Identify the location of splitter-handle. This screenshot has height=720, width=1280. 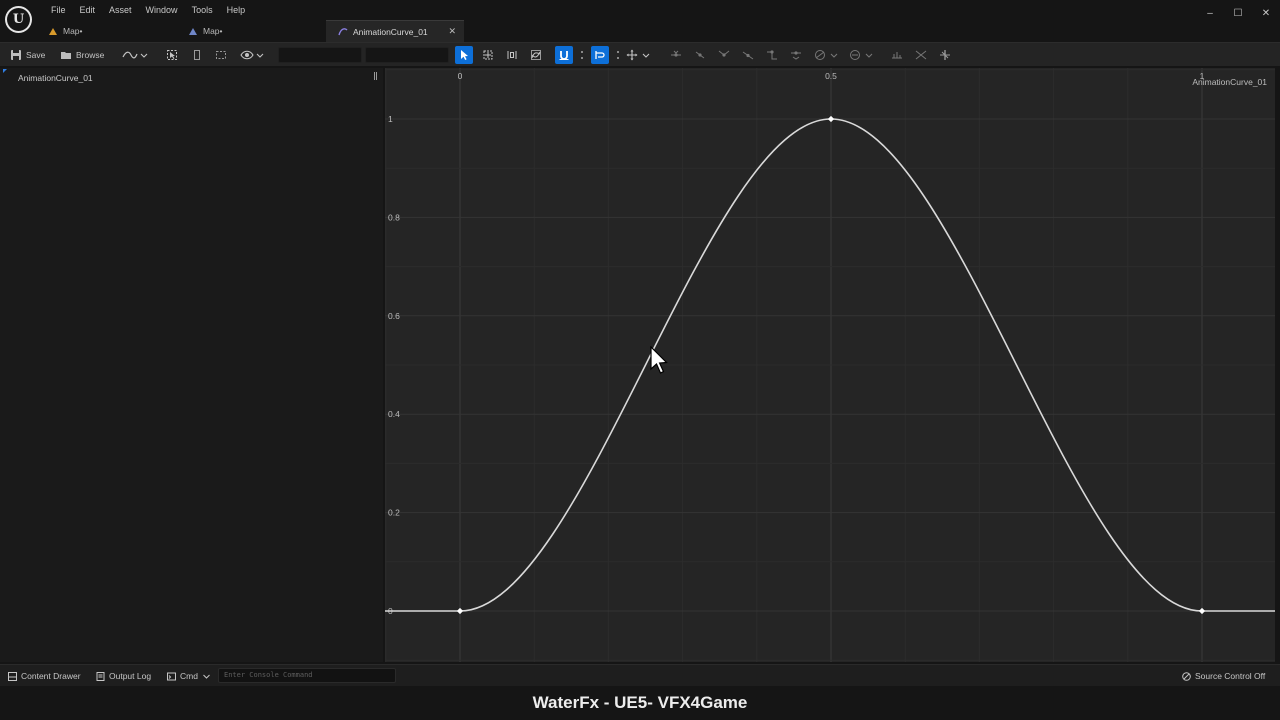
(375, 76).